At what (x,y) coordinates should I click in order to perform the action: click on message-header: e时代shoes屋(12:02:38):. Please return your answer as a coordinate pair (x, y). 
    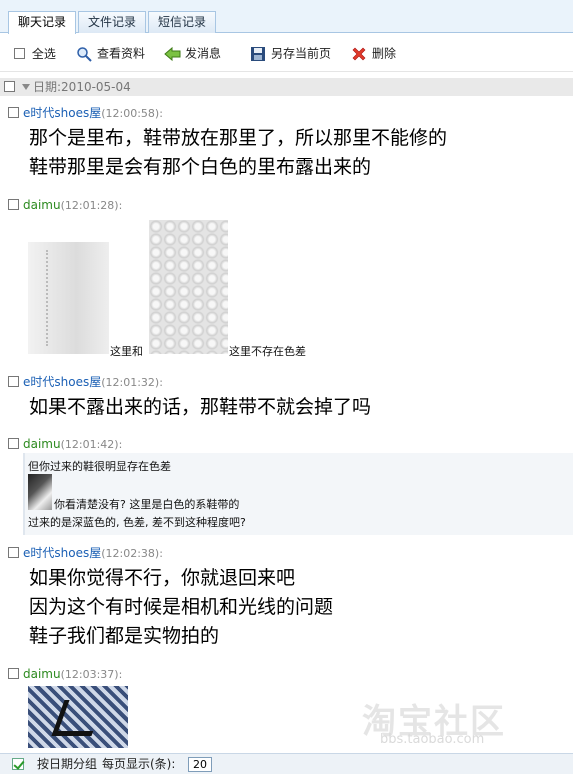
    Looking at the image, I should click on (286, 553).